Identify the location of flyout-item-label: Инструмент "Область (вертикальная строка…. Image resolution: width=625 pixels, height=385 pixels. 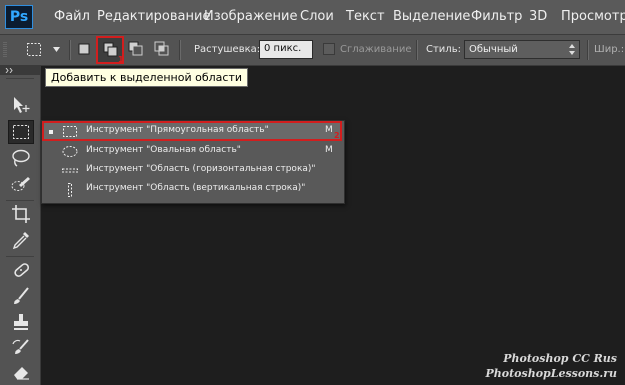
(196, 188).